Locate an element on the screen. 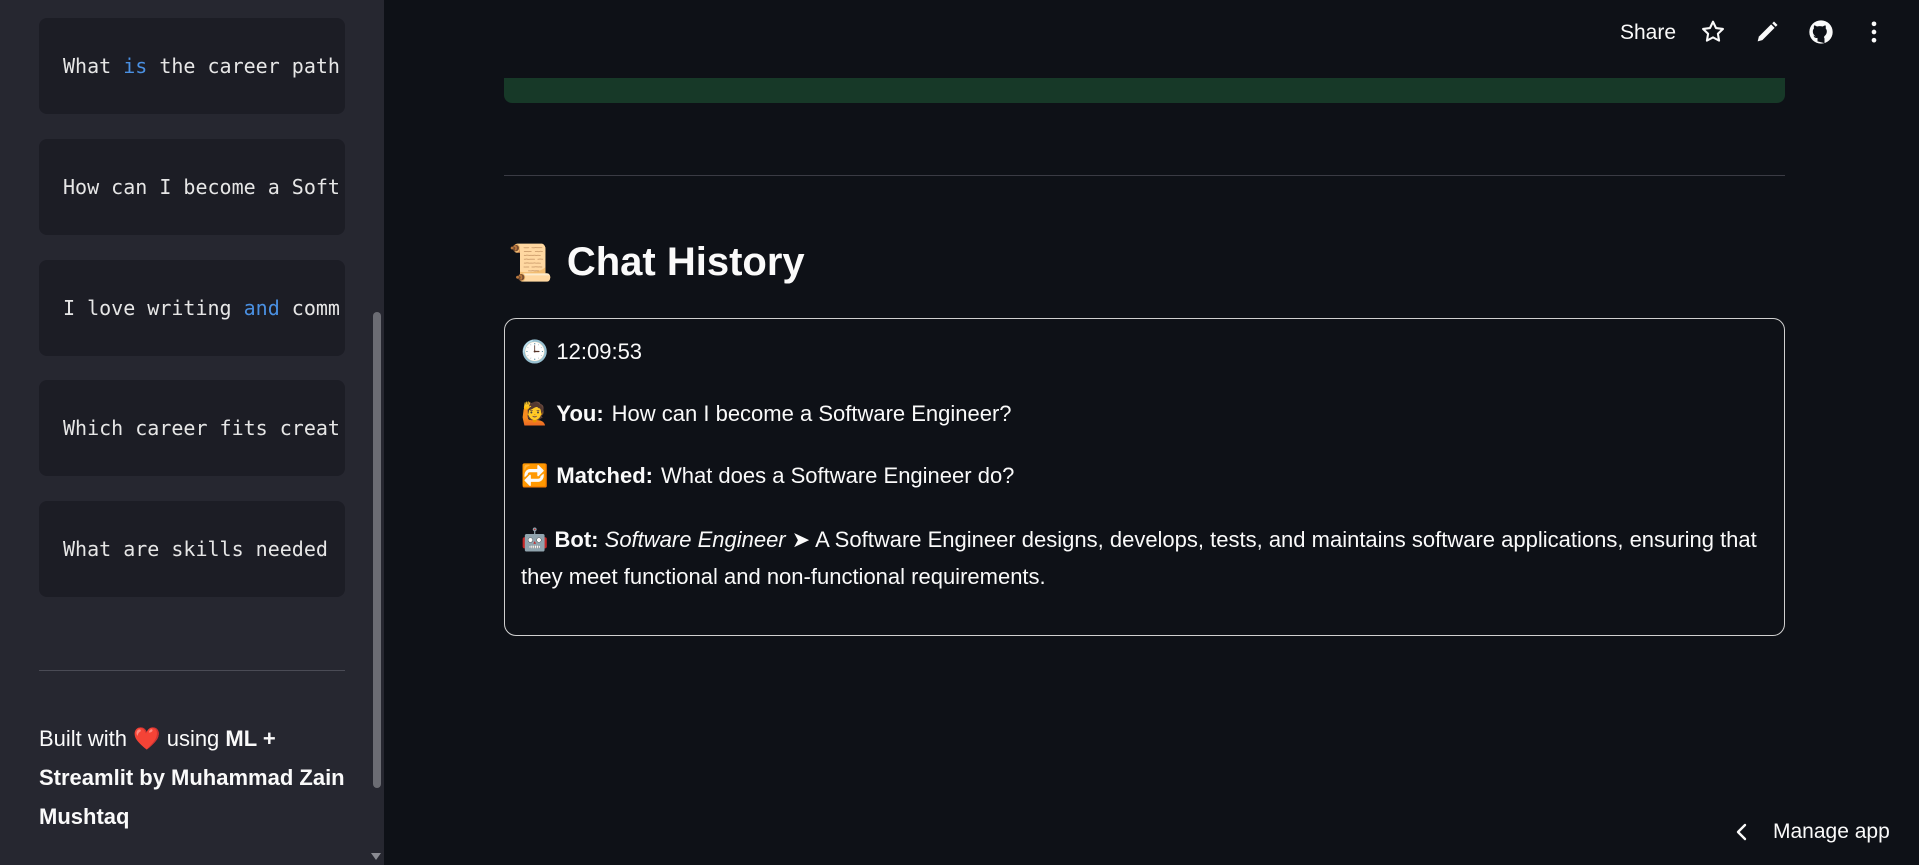 The width and height of the screenshot is (1919, 865). code-text: How can I become a Soft is located at coordinates (201, 187).